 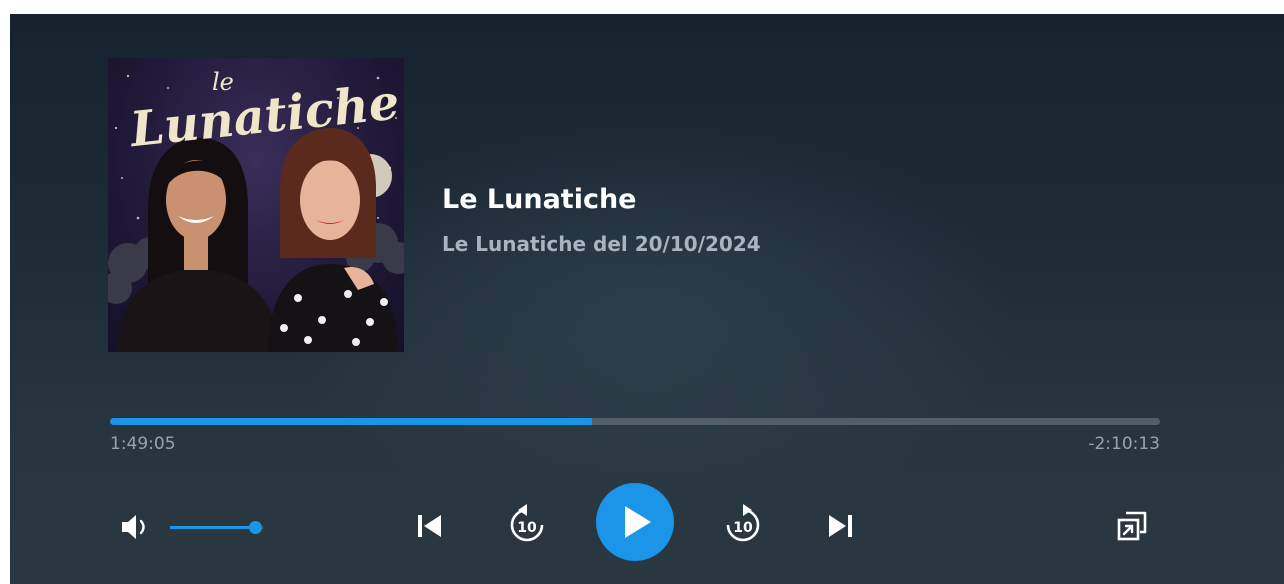 I want to click on podcast-artwork: le Lunatiche, so click(x=256, y=205).